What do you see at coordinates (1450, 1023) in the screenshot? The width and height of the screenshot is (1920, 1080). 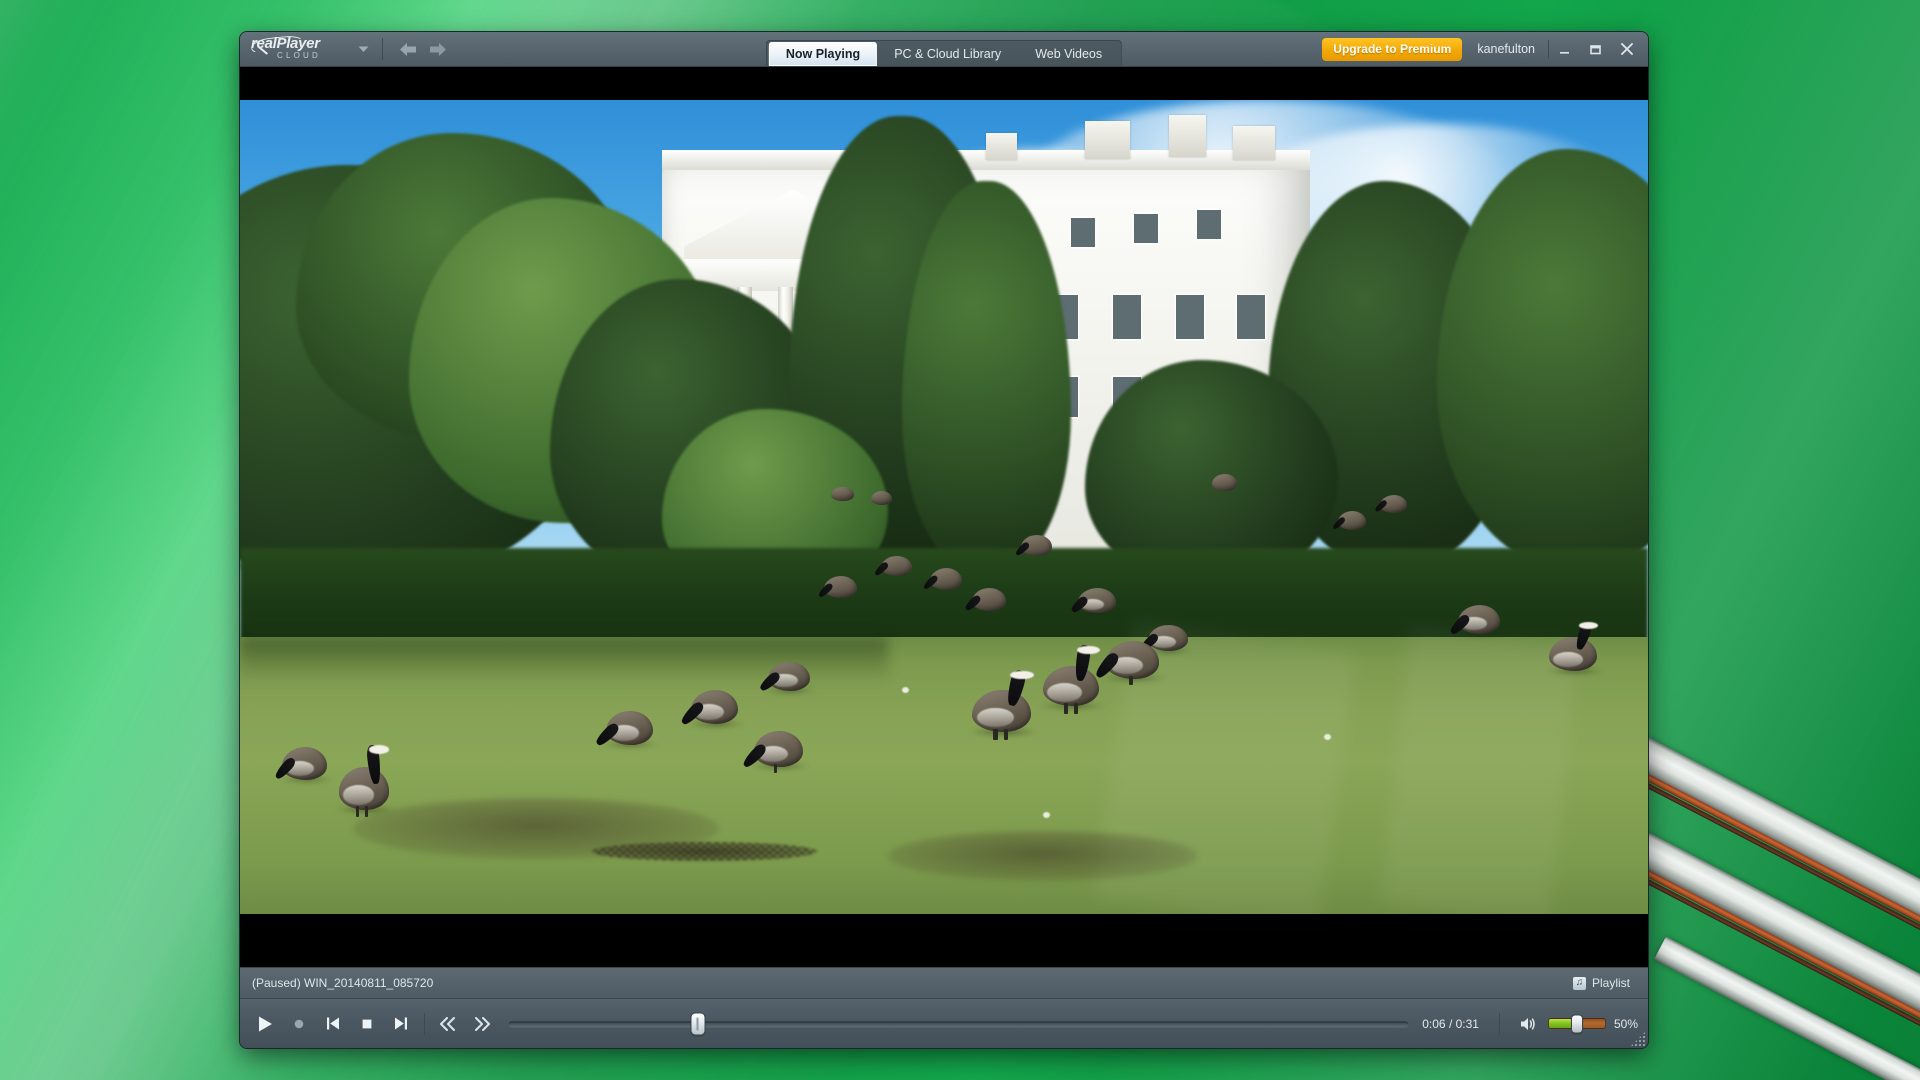 I see `time-display: 0:06 / 0:31` at bounding box center [1450, 1023].